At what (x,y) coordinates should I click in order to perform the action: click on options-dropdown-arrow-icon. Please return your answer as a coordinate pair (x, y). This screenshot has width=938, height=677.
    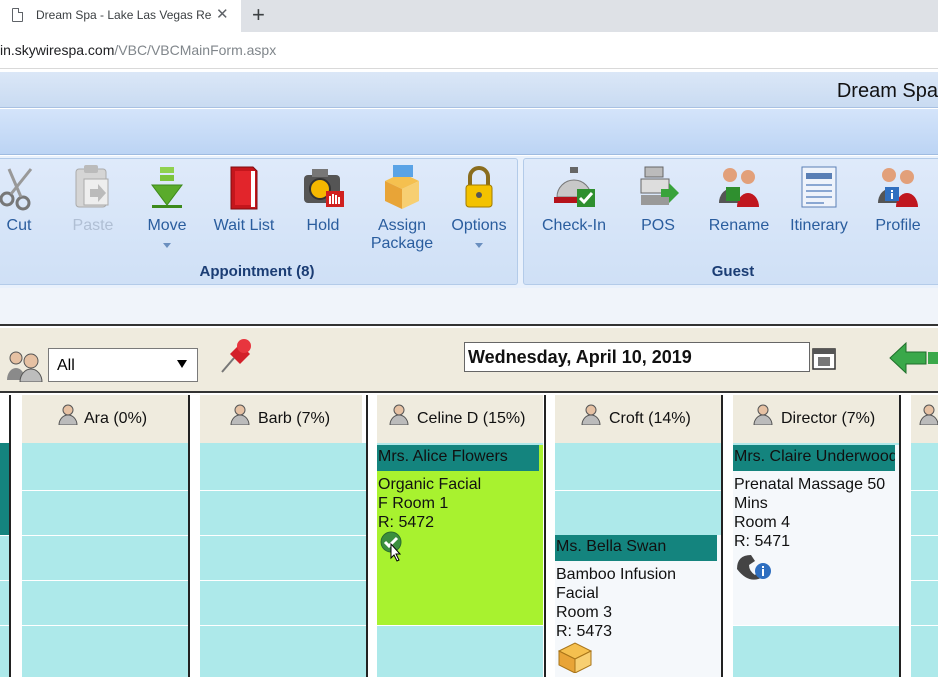
    Looking at the image, I should click on (479, 245).